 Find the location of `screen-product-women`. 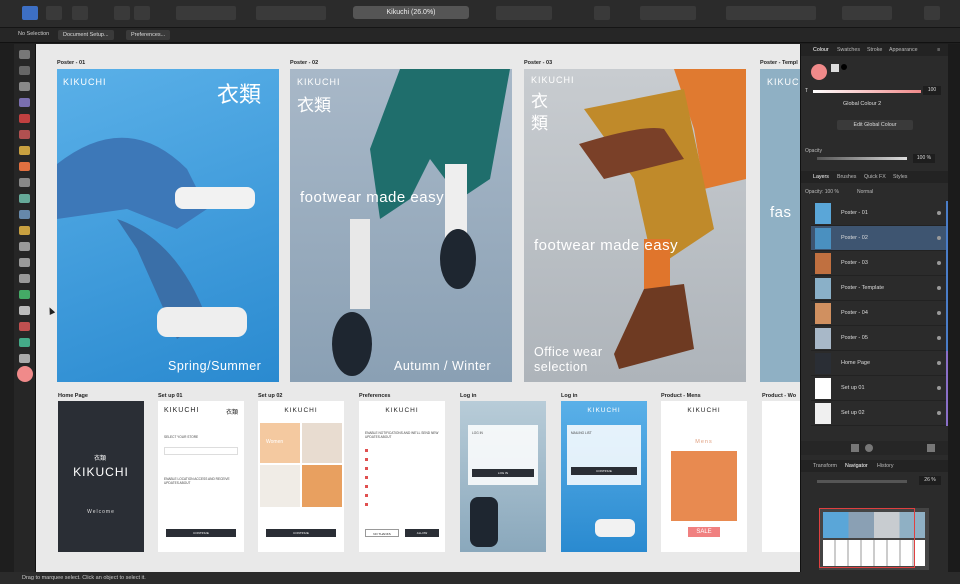

screen-product-women is located at coordinates (781, 476).